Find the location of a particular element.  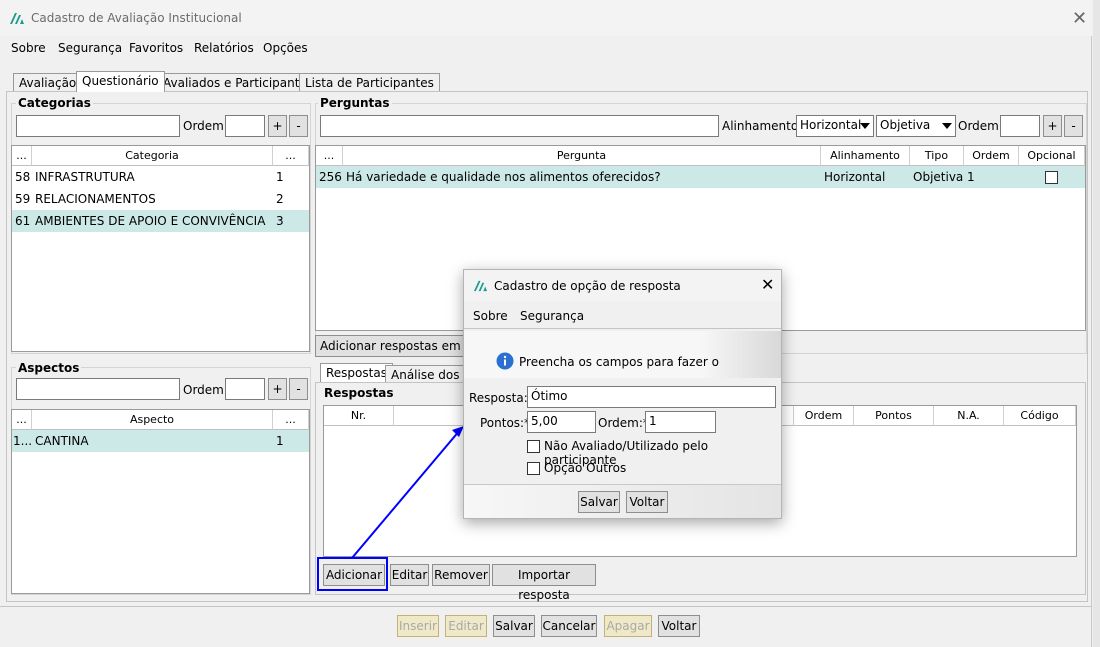

dialog-salvar-button: Salvar is located at coordinates (599, 502).